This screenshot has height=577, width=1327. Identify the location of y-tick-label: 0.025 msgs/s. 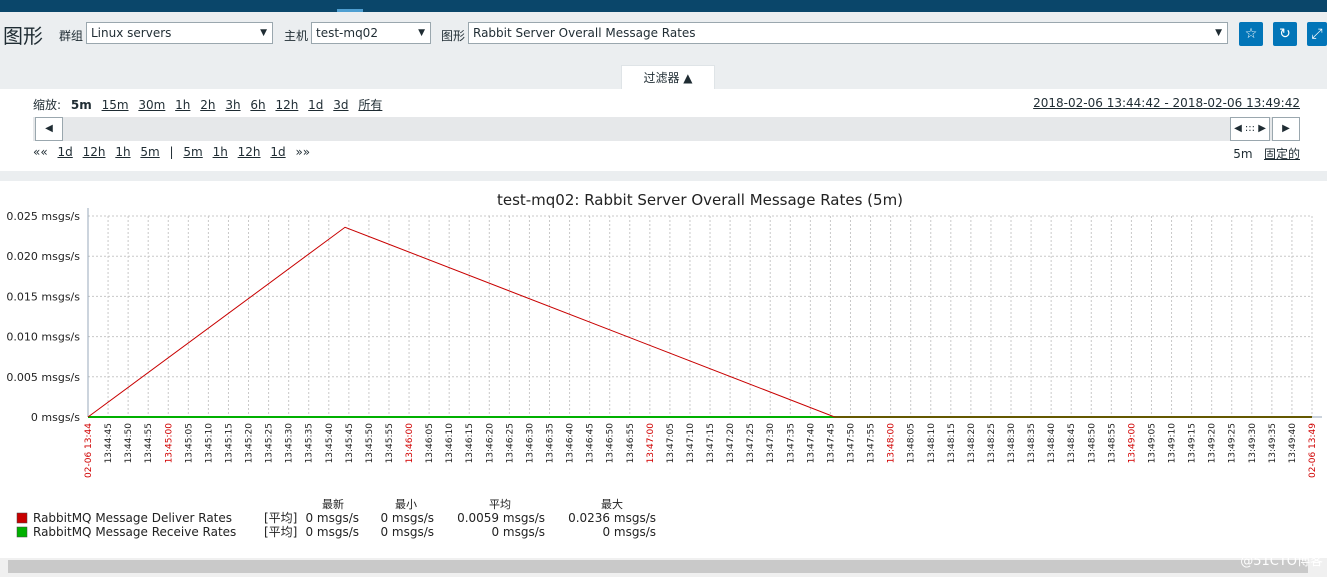
(43, 216).